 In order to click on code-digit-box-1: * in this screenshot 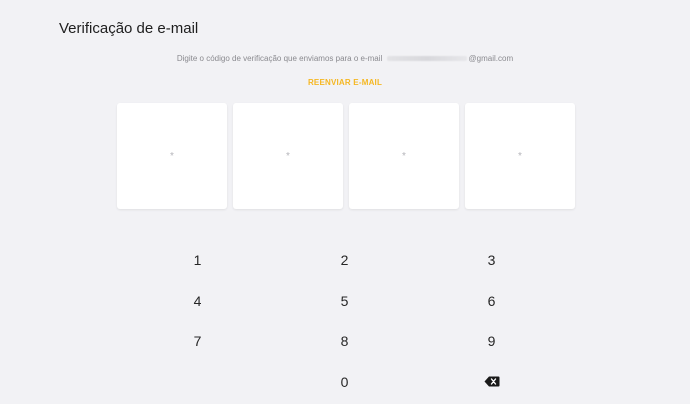, I will do `click(172, 156)`.